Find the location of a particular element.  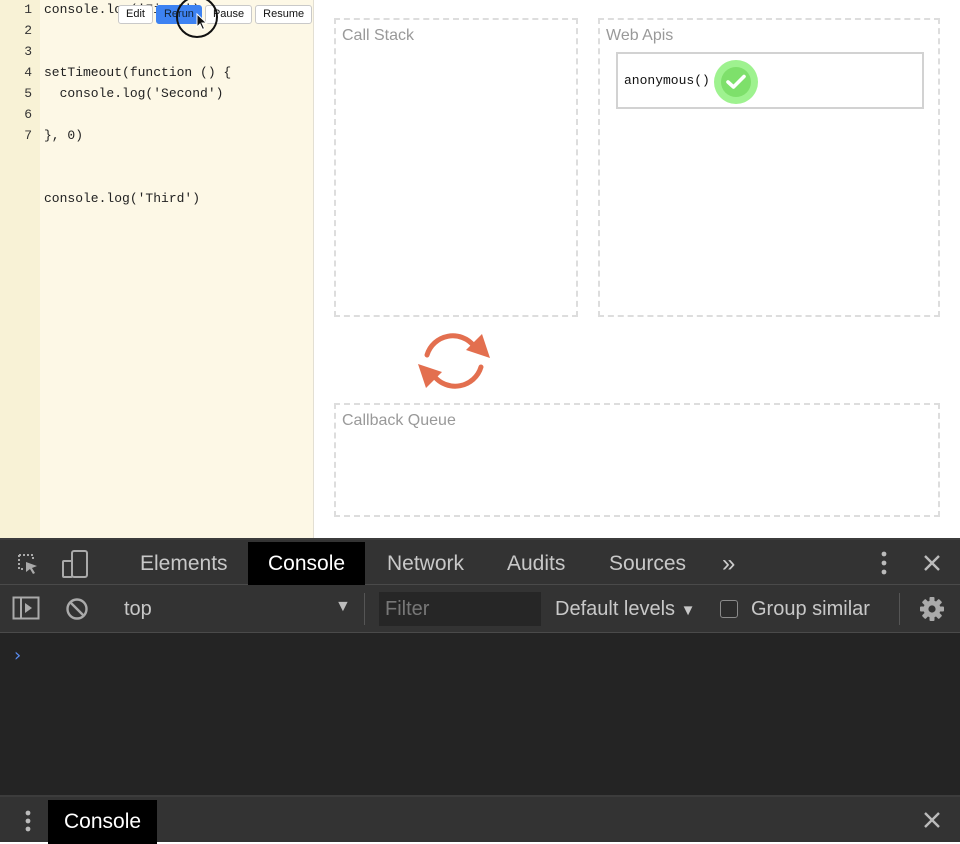

code-line: setTimeout(function () { is located at coordinates (137, 72).